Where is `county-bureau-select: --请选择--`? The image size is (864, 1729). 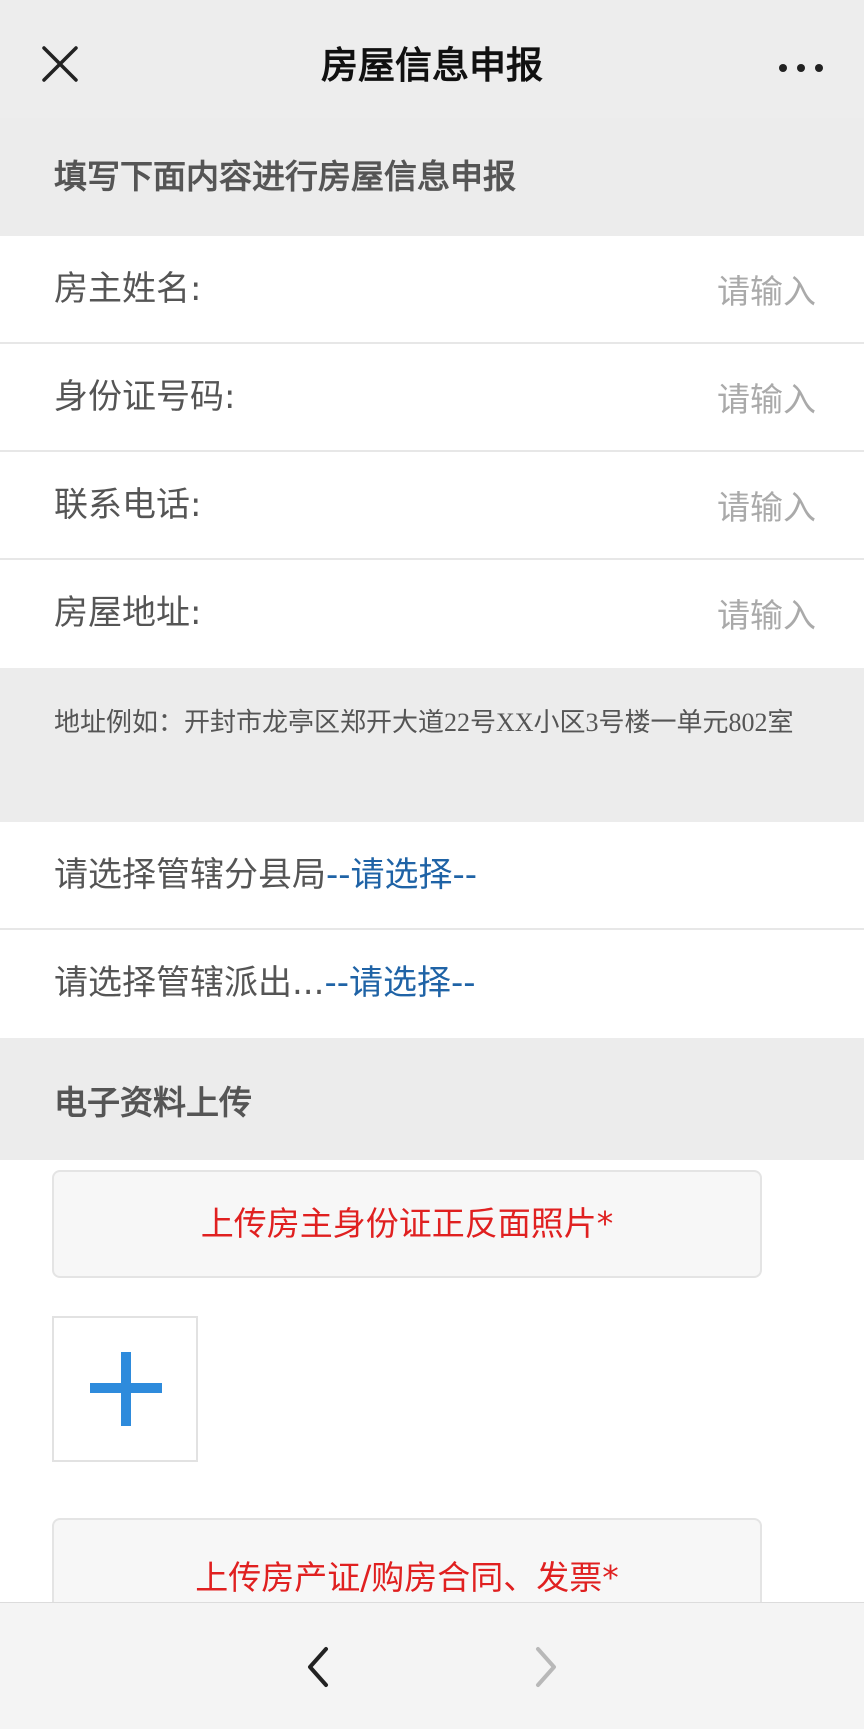
county-bureau-select: --请选择-- is located at coordinates (401, 875).